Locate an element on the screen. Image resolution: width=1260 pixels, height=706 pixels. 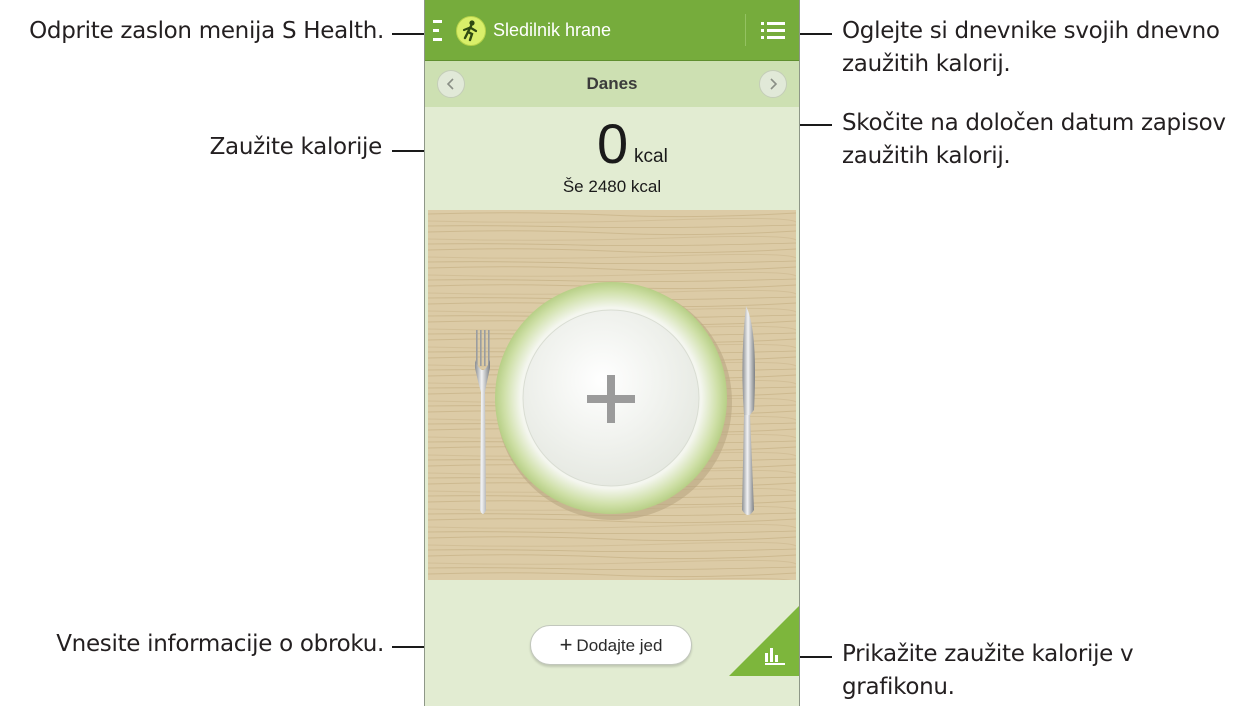
callout-graph: Prikažite zaužite kalorije v grafikonu. is located at coordinates (1051, 671).